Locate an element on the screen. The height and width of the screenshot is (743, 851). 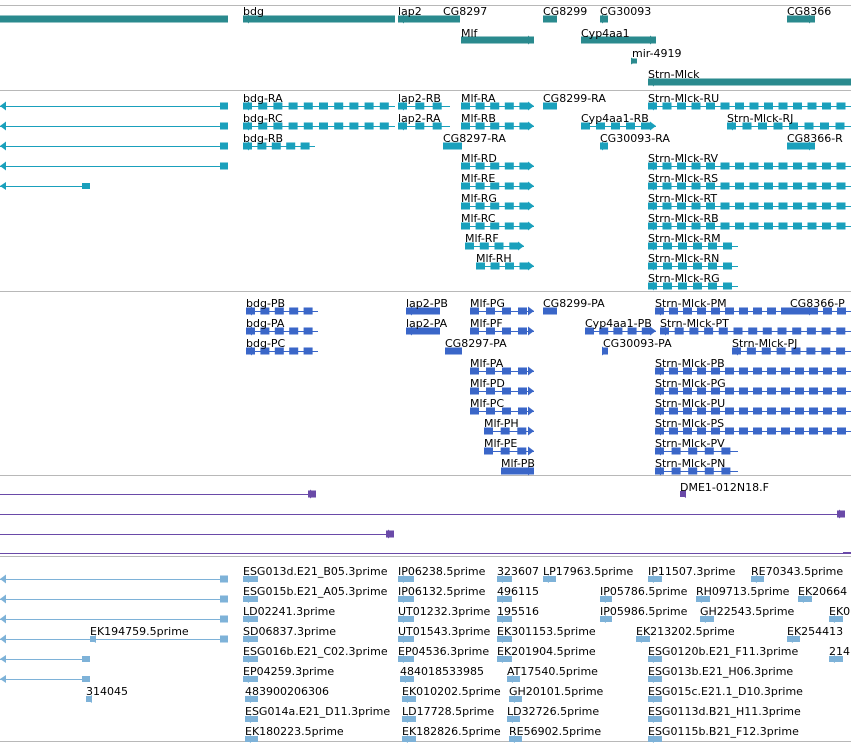
feature-est: 214 is located at coordinates (839, 654).